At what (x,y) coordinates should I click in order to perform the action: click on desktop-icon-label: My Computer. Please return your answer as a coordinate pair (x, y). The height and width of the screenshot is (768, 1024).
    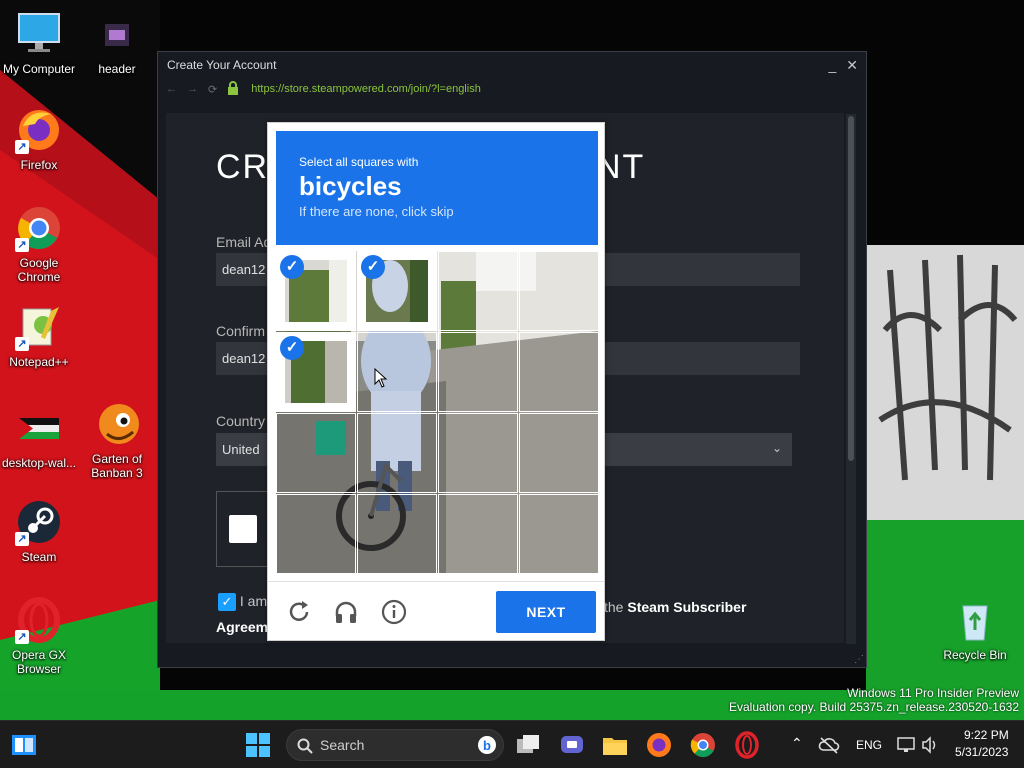
    Looking at the image, I should click on (39, 69).